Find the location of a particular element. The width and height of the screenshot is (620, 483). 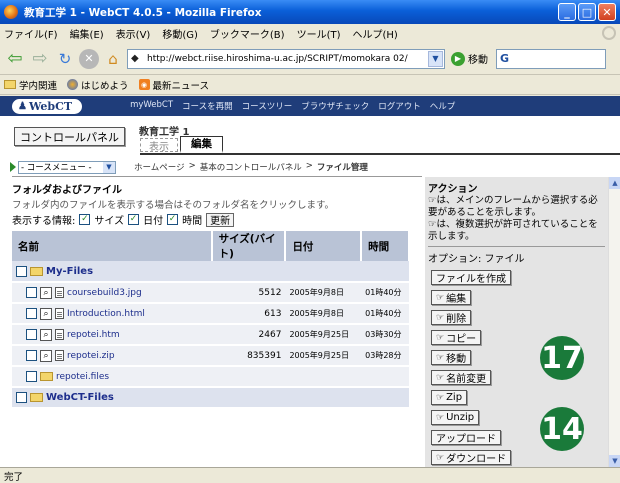

unzip-button: ☞ Unzip is located at coordinates (455, 417).